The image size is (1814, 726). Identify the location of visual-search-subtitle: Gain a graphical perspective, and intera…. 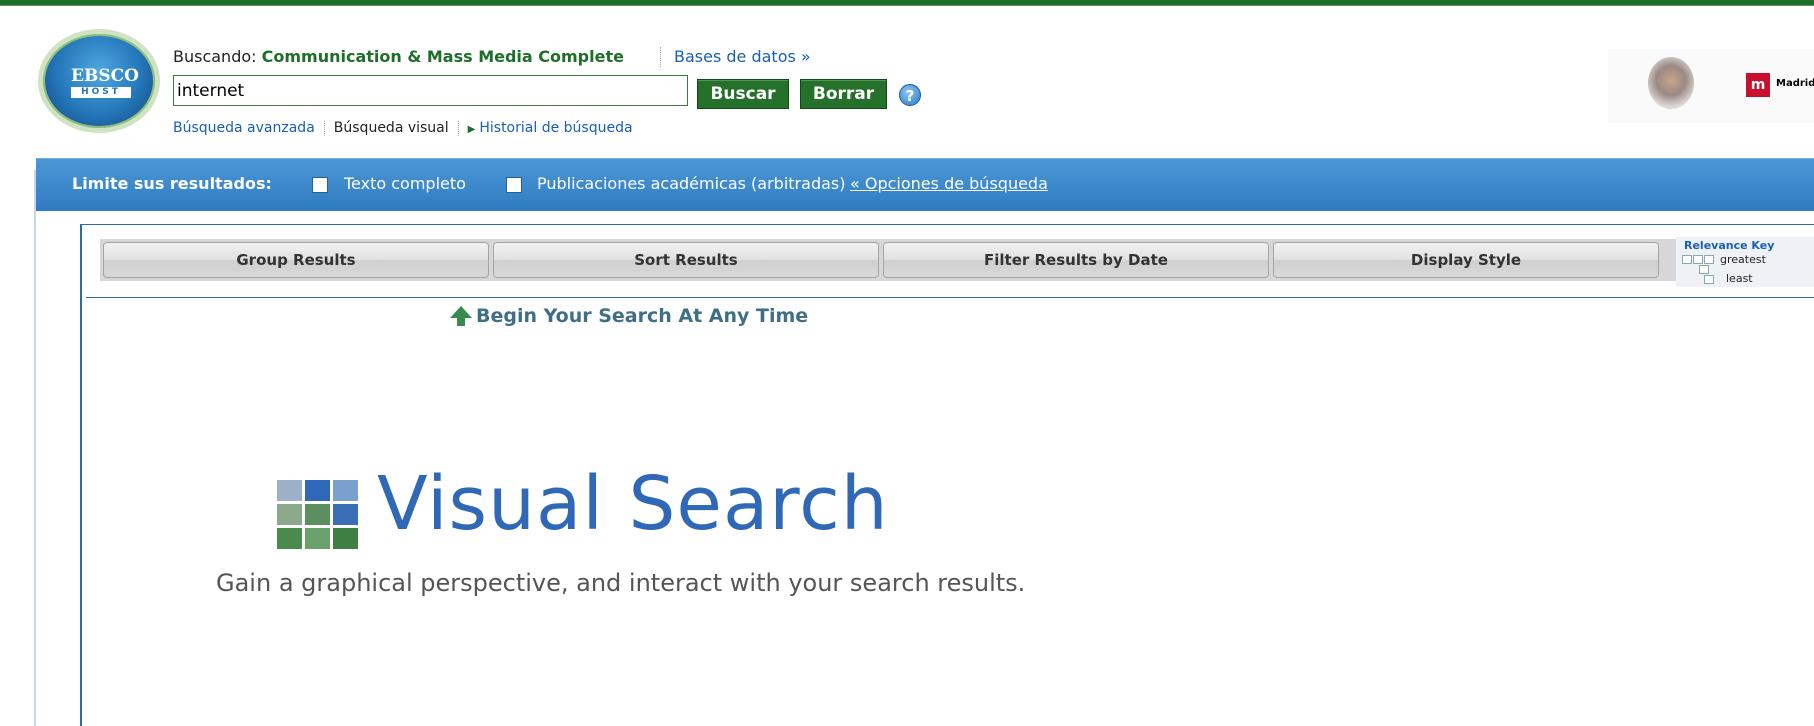
(621, 583).